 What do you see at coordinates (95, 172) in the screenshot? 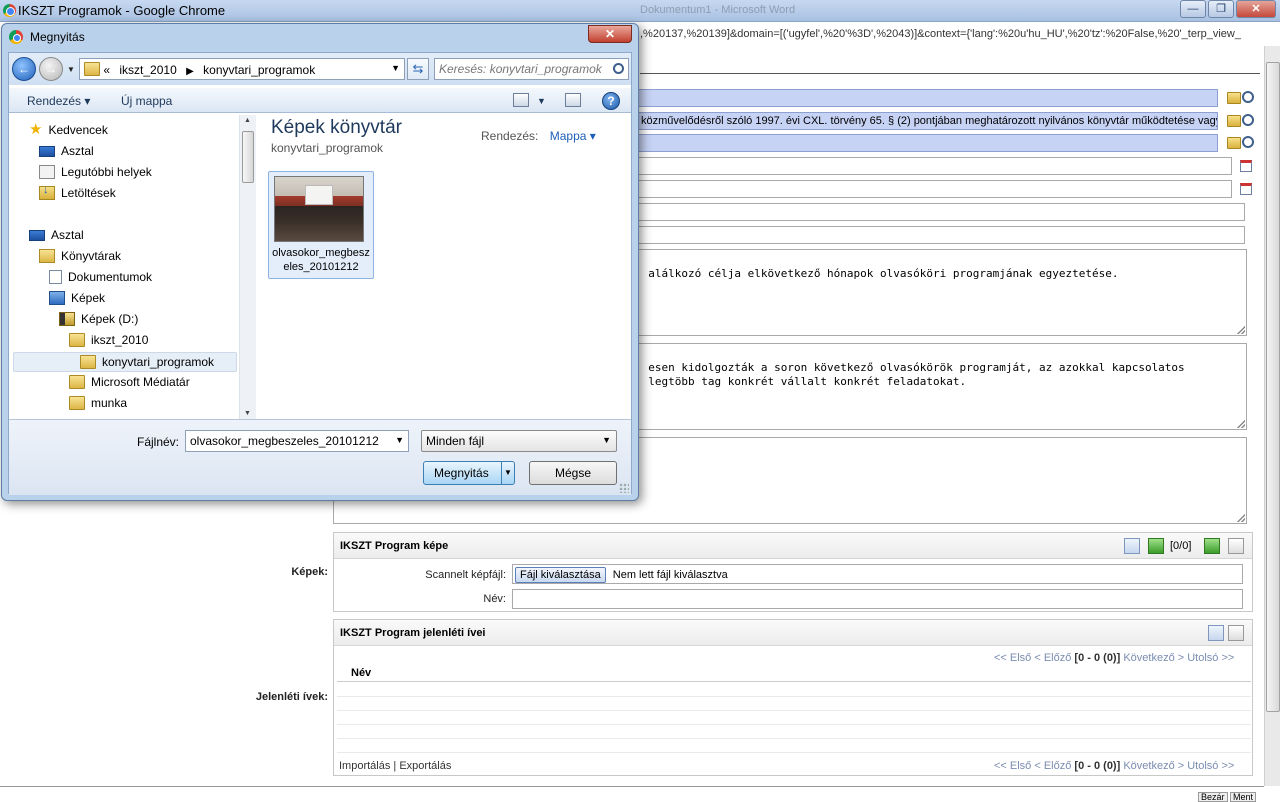
I see `nav-recent-places: Legutóbbi helyek` at bounding box center [95, 172].